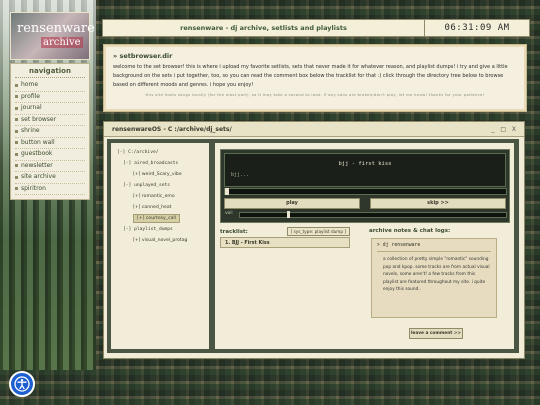 This screenshot has height=405, width=540. I want to click on sidebar-item-site-archive: site archive, so click(50, 178).